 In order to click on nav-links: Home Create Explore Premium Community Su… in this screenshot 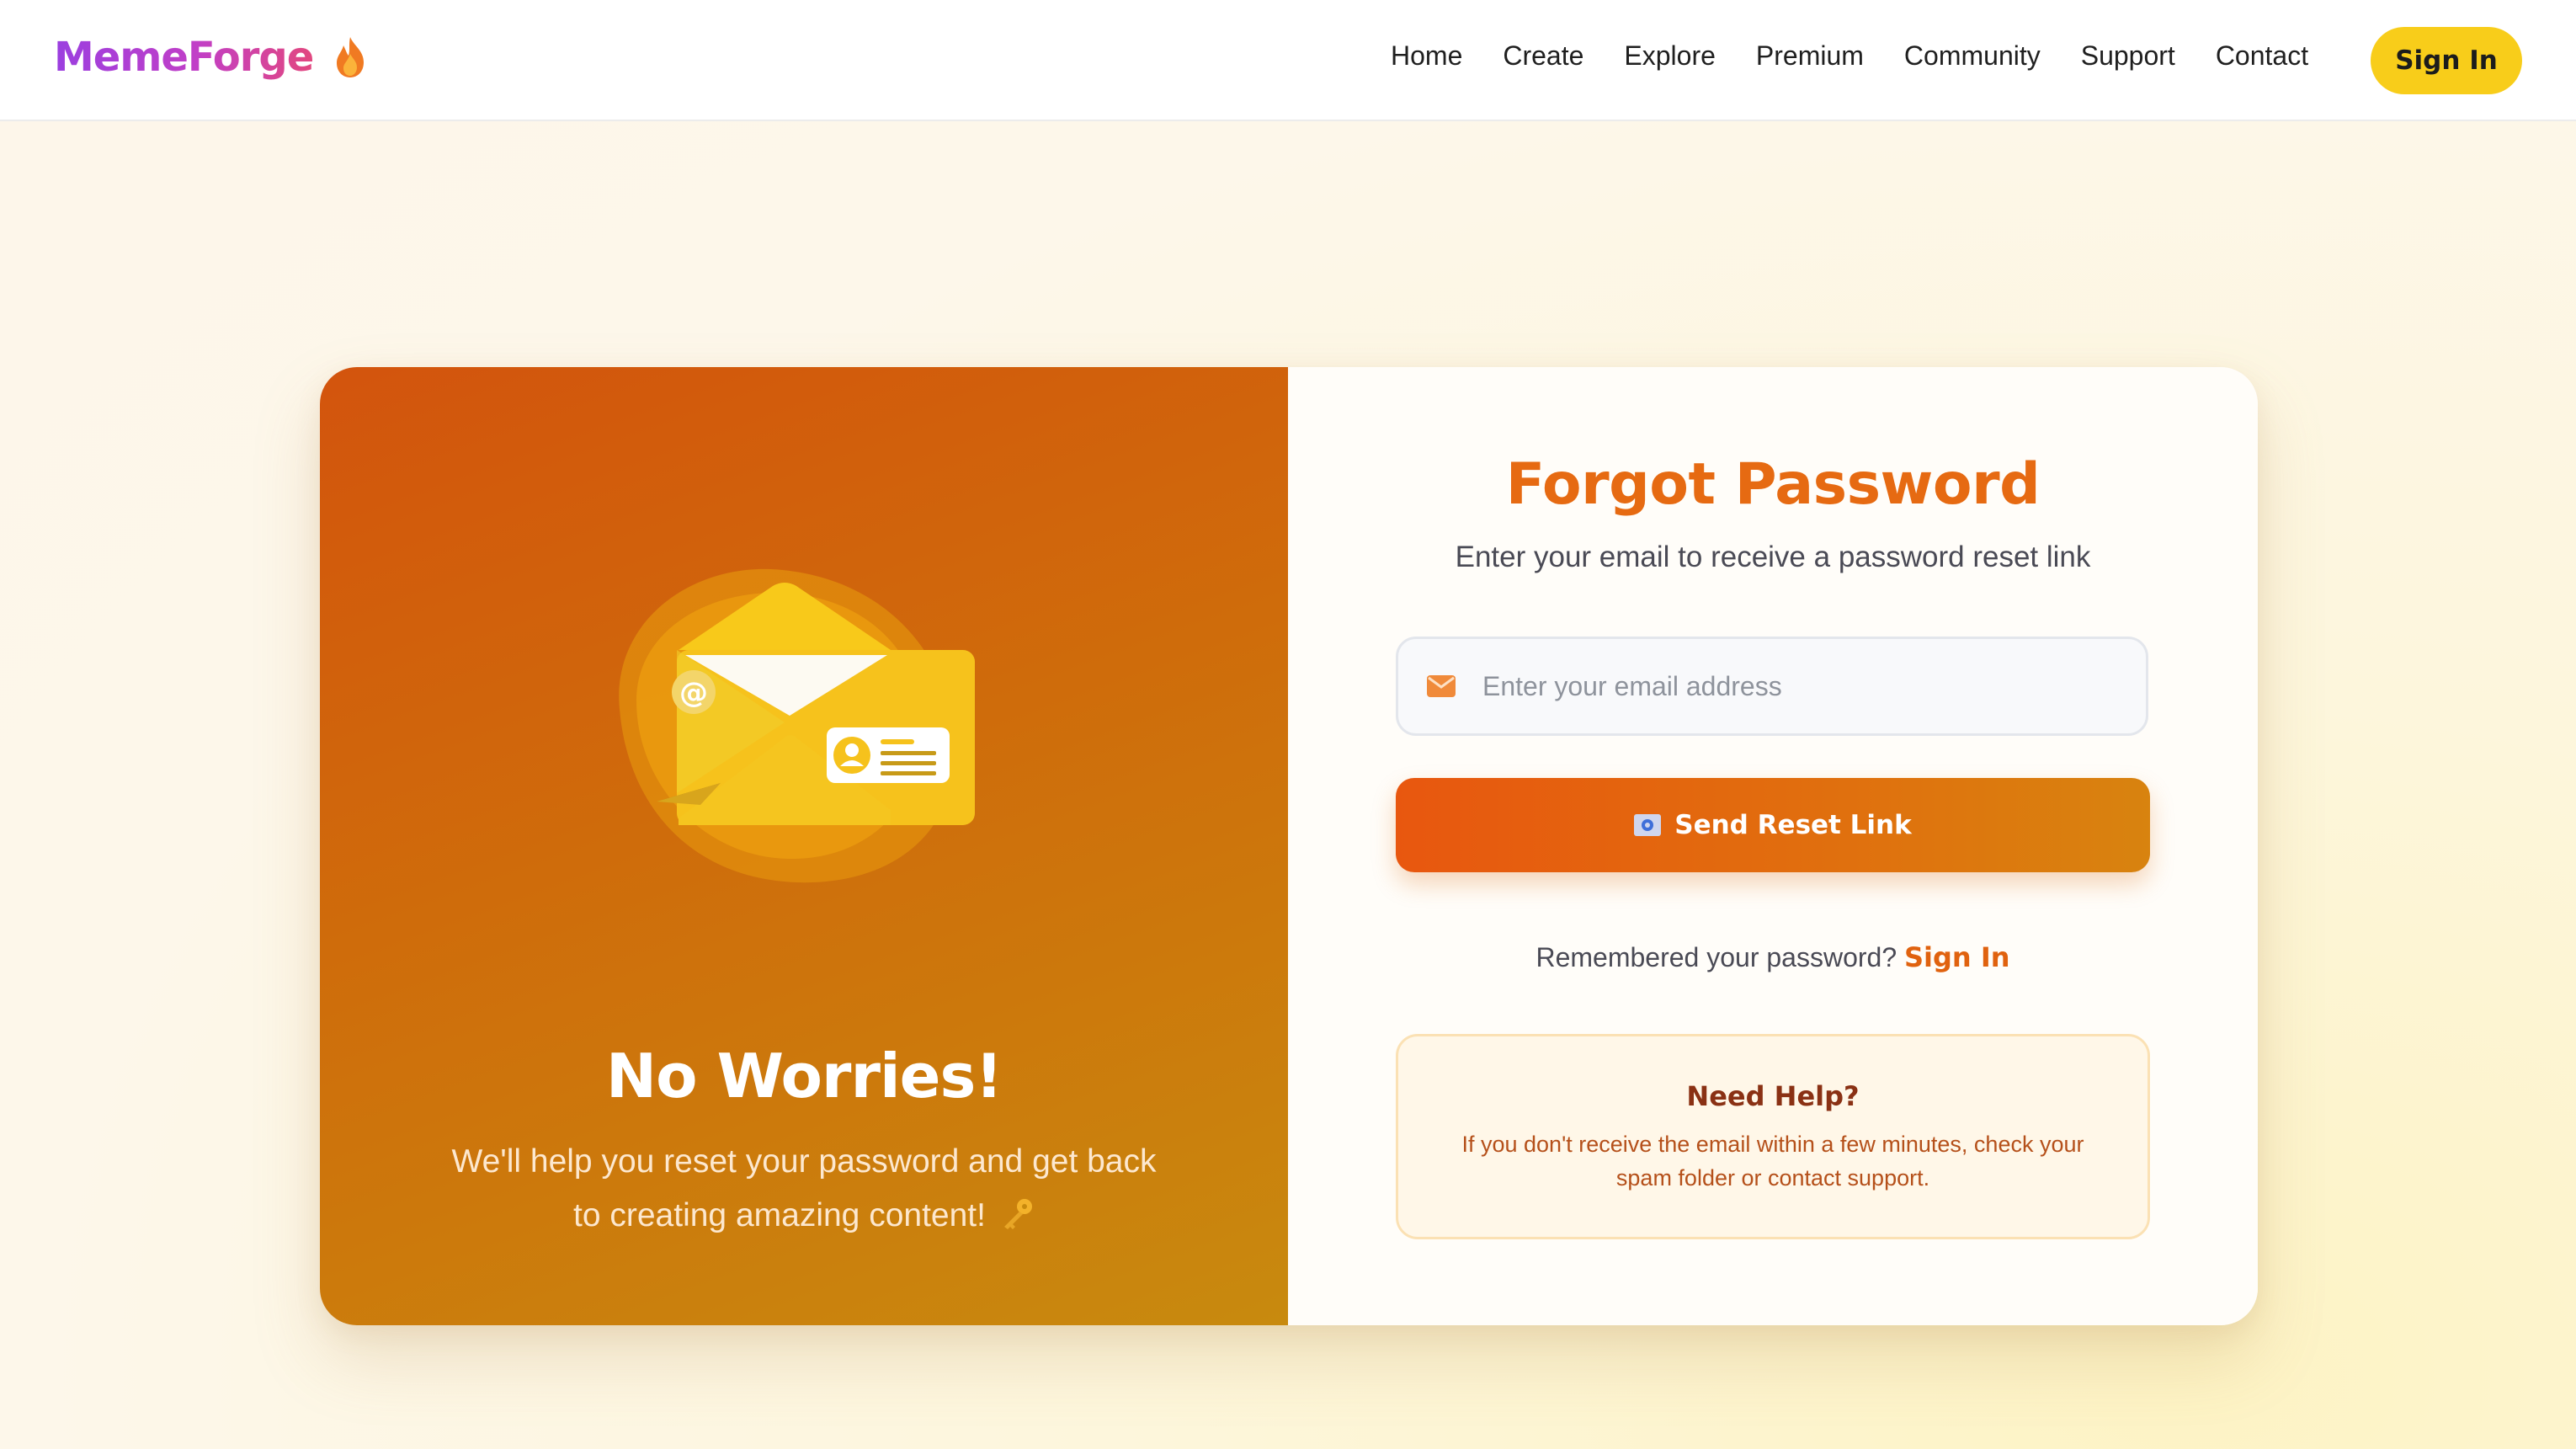, I will do `click(1849, 56)`.